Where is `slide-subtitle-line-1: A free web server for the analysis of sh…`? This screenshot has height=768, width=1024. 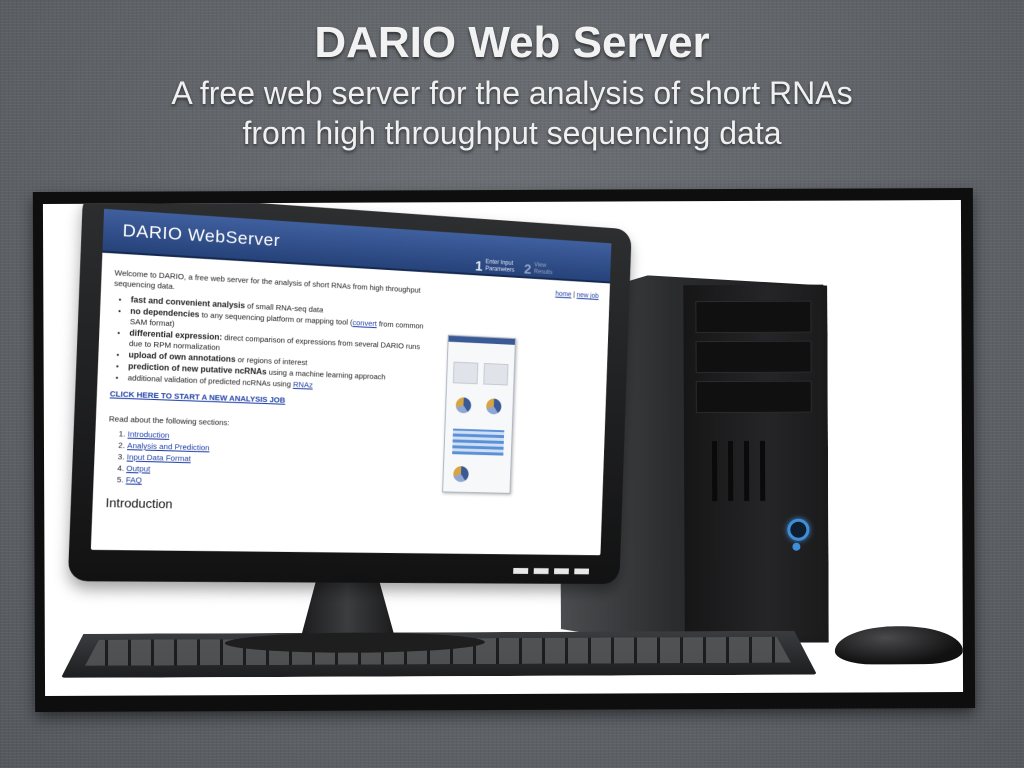
slide-subtitle-line-1: A free web server for the analysis of sh… is located at coordinates (512, 93).